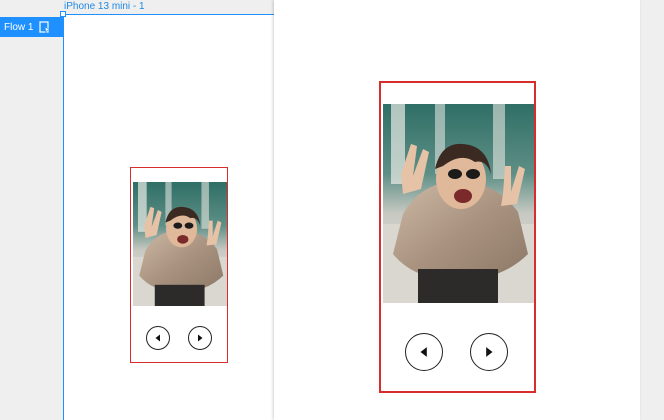 The image size is (664, 420). I want to click on frame-name-label: iPhone 13 mini - 1, so click(104, 6).